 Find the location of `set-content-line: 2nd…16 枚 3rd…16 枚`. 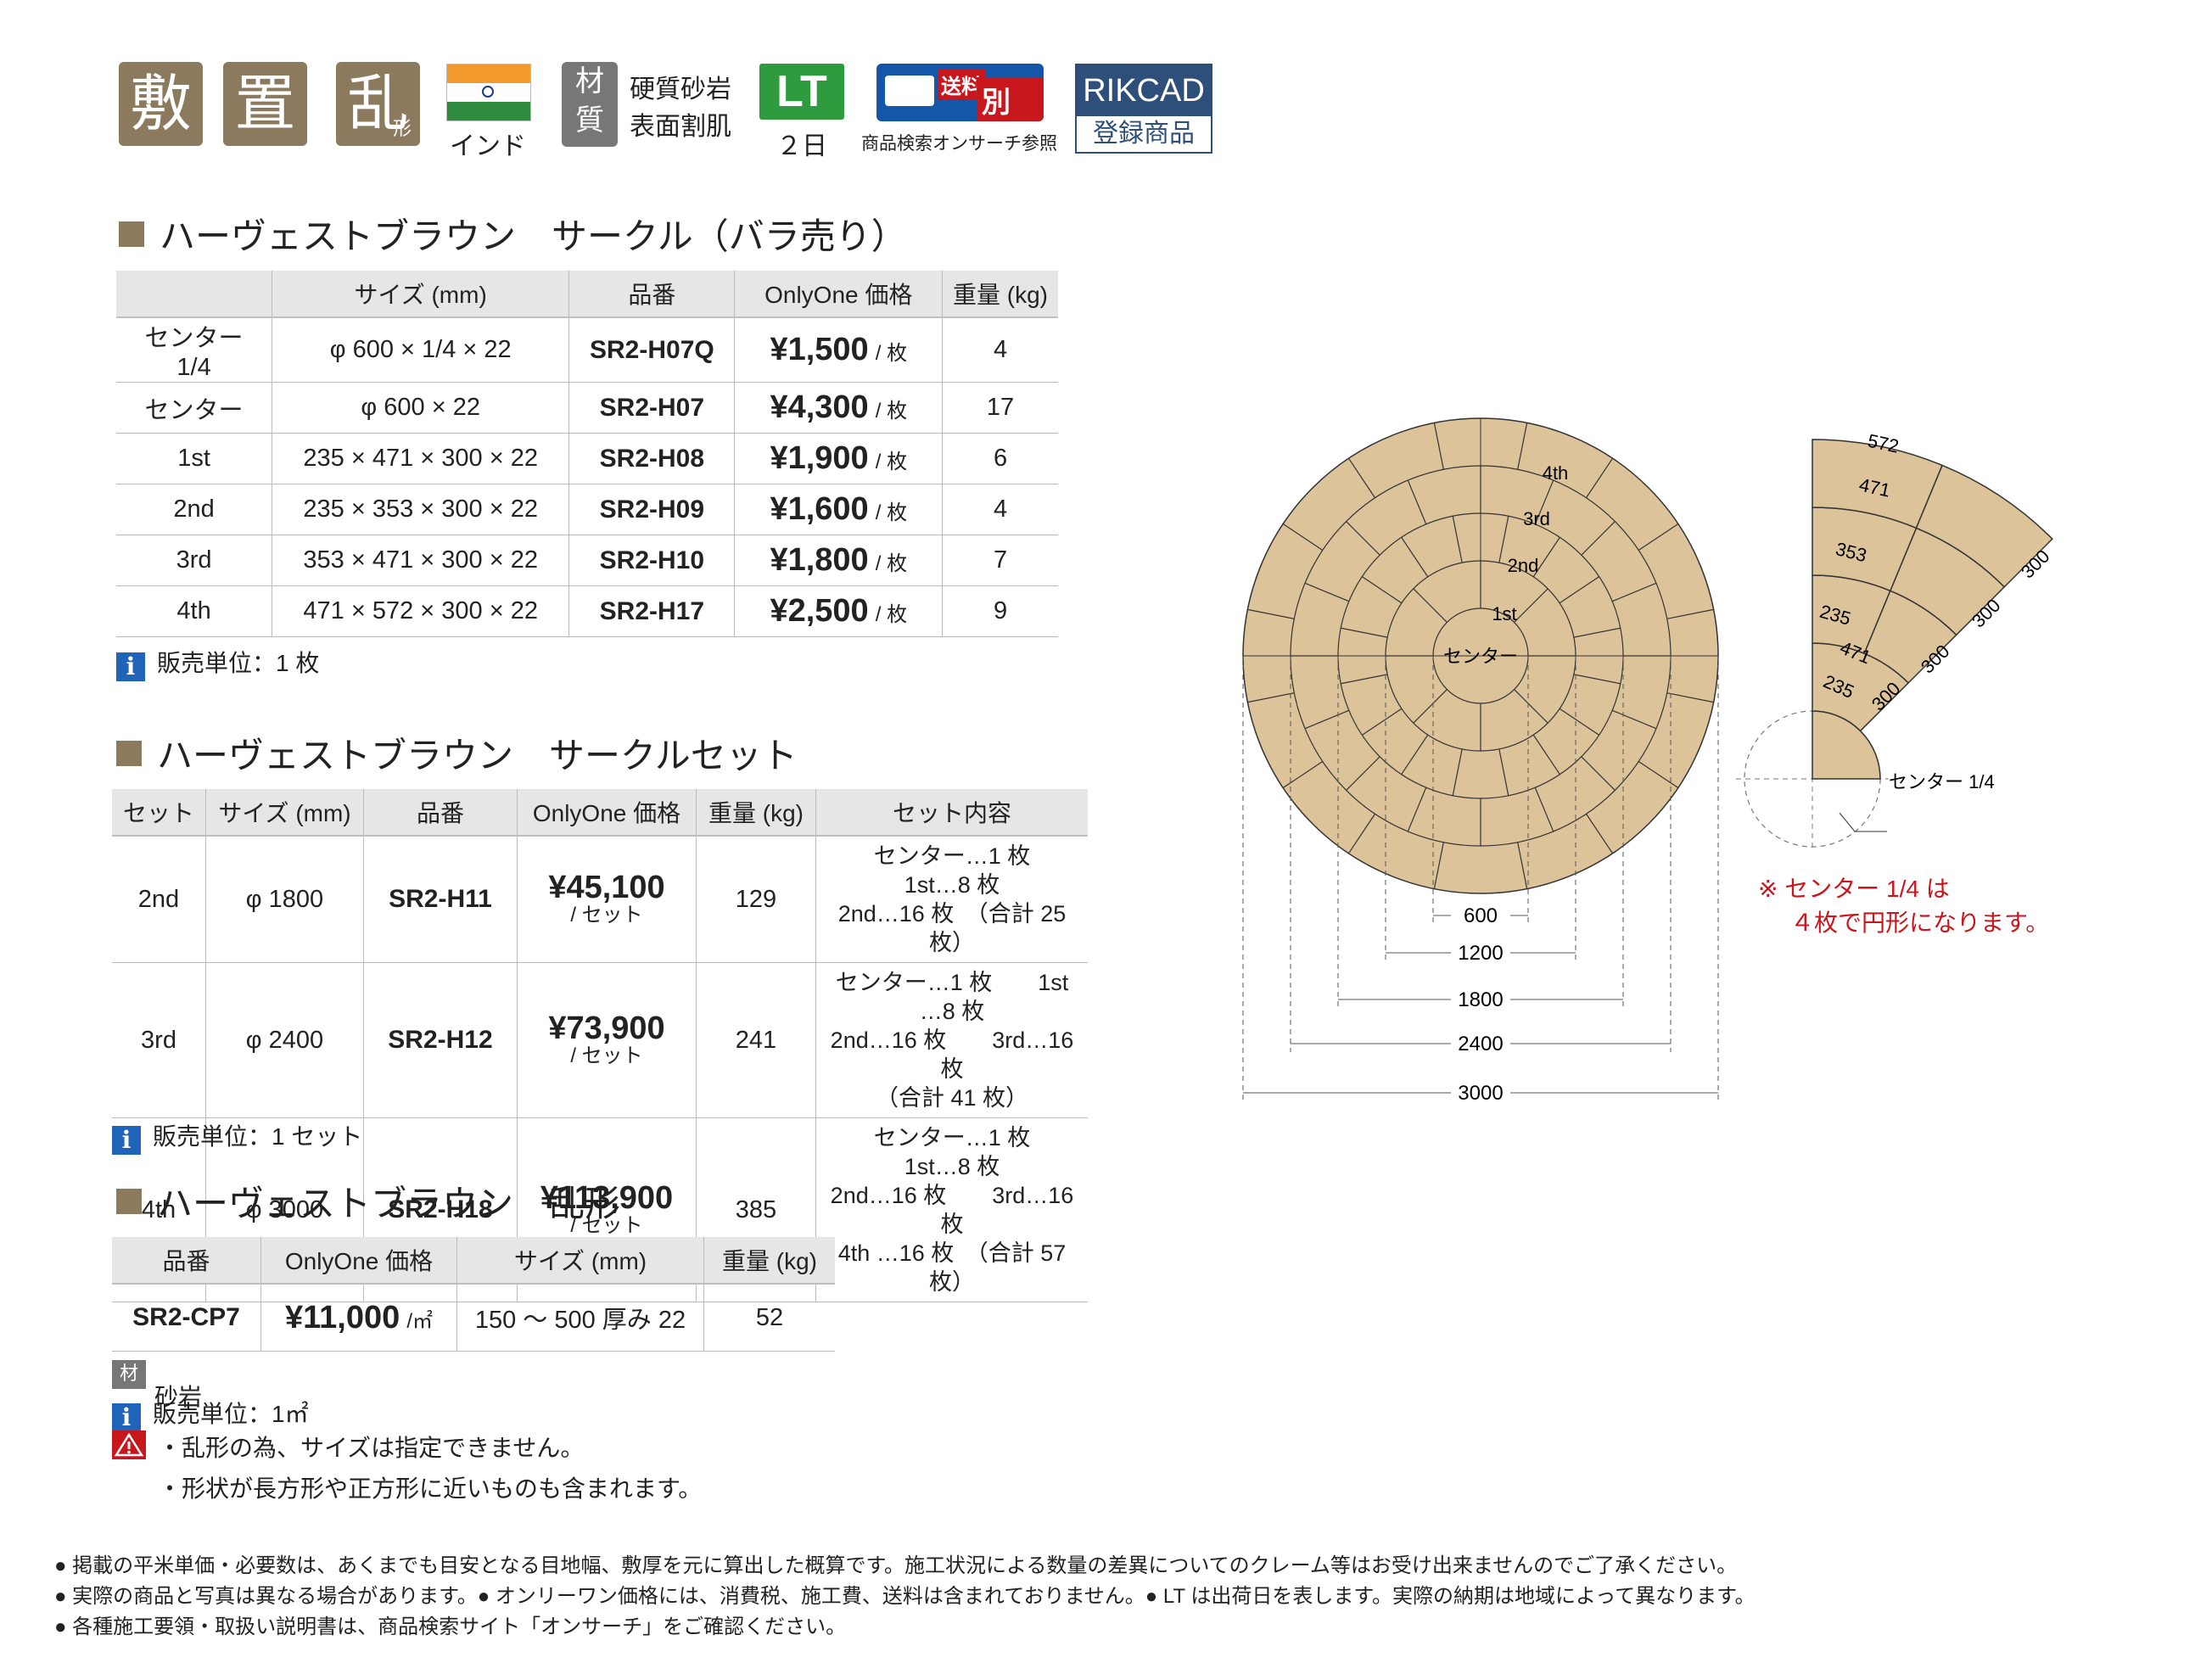

set-content-line: 2nd…16 枚 3rd…16 枚 is located at coordinates (952, 1210).